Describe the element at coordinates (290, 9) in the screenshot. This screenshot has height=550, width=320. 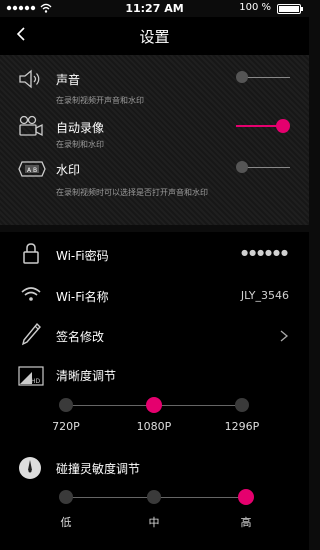
I see `battery-icon` at that location.